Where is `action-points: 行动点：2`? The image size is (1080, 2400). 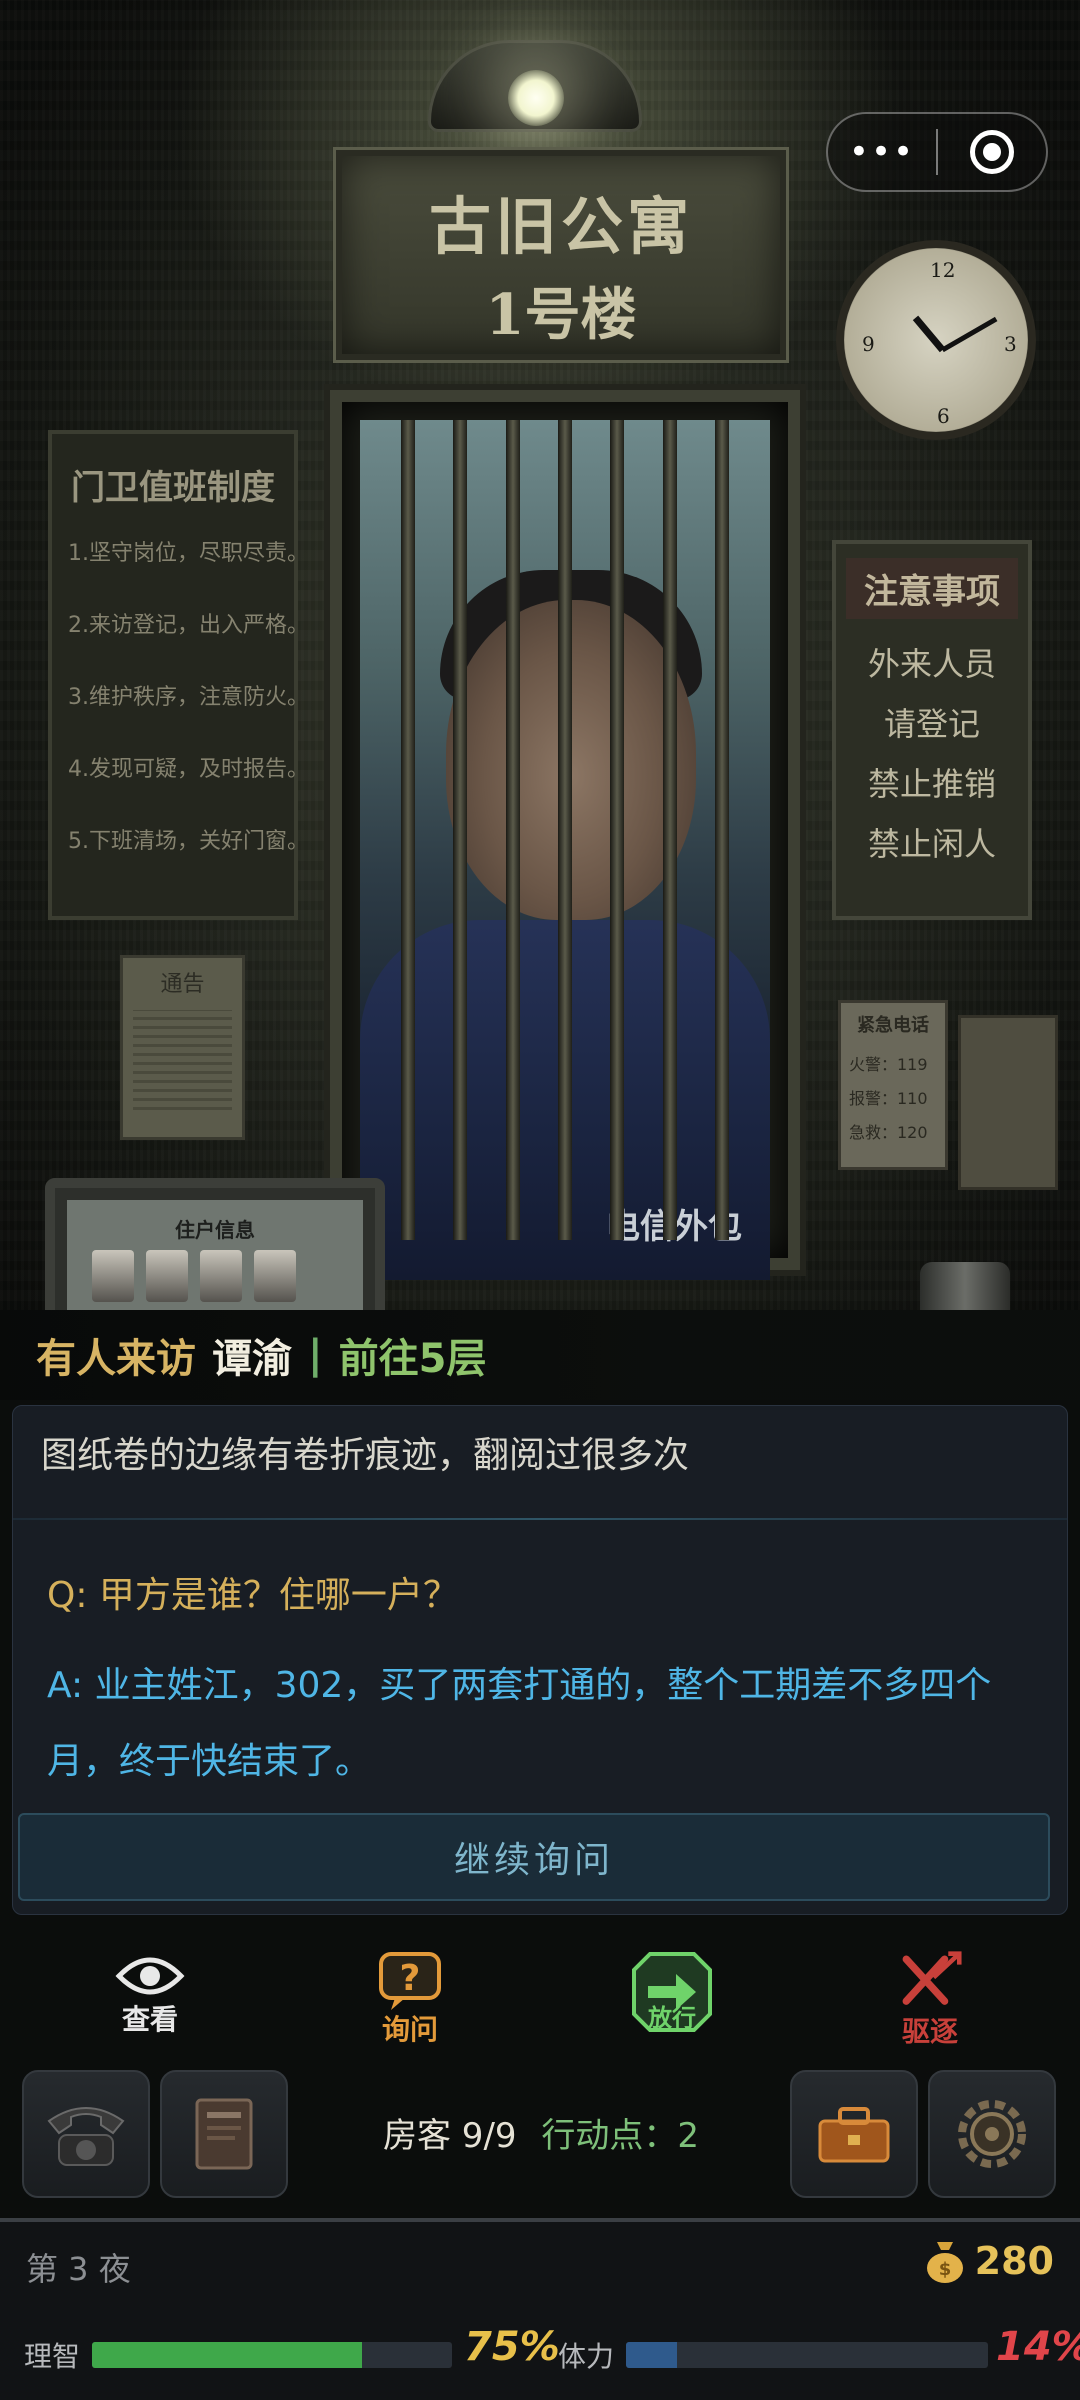
action-points: 行动点：2 is located at coordinates (620, 2136).